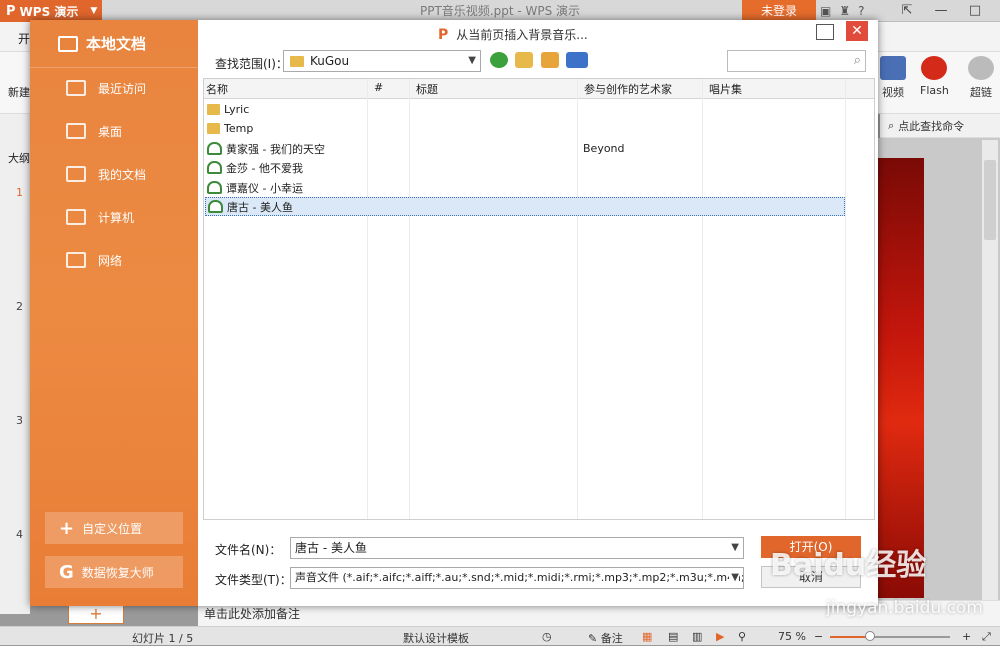 Image resolution: width=1000 pixels, height=646 pixels. Describe the element at coordinates (331, 548) in the screenshot. I see `file-name-value: 唐古 - 美人鱼` at that location.